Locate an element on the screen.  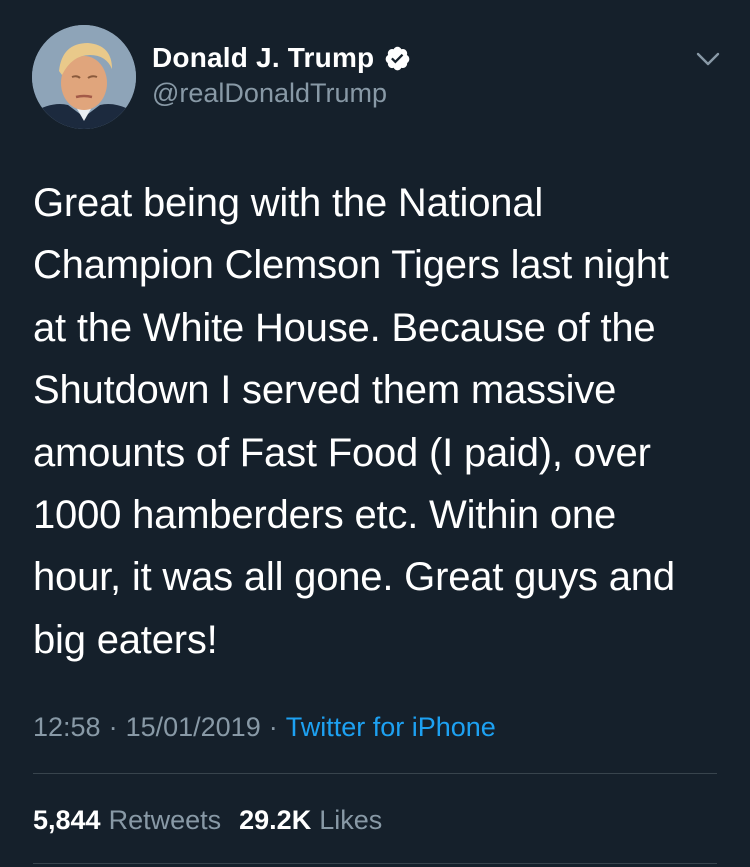
user-handle: @realDonaldTrump is located at coordinates (269, 93).